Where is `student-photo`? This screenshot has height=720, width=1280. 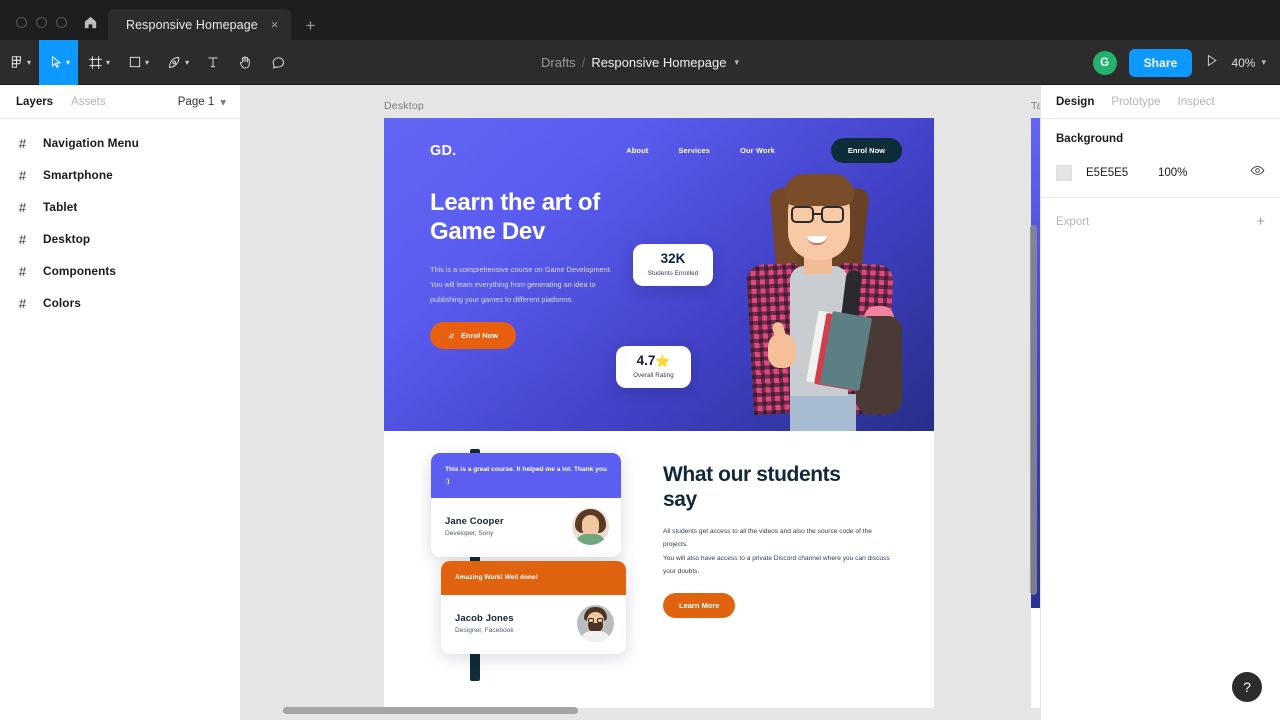
student-photo is located at coordinates (819, 298).